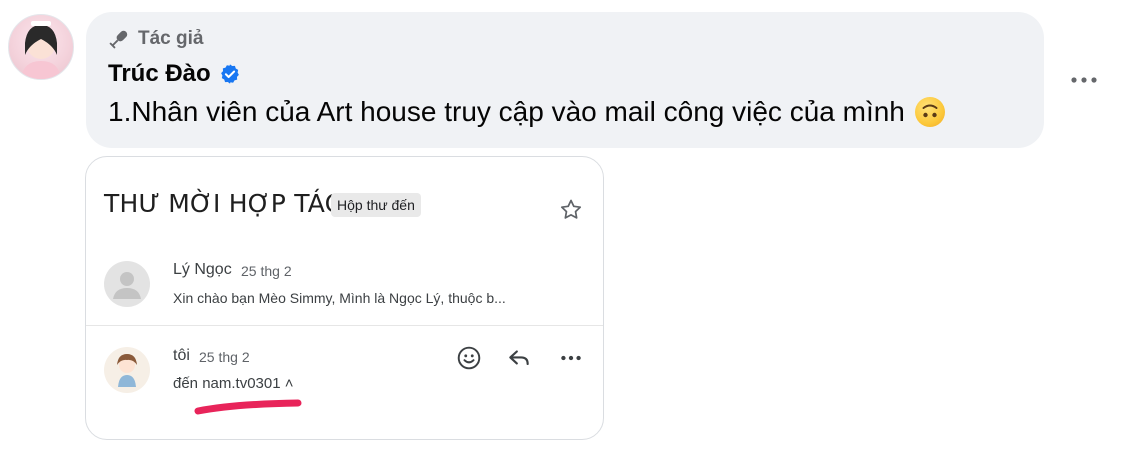 The height and width of the screenshot is (450, 1122). I want to click on author-name: Trúc Đào, so click(159, 74).